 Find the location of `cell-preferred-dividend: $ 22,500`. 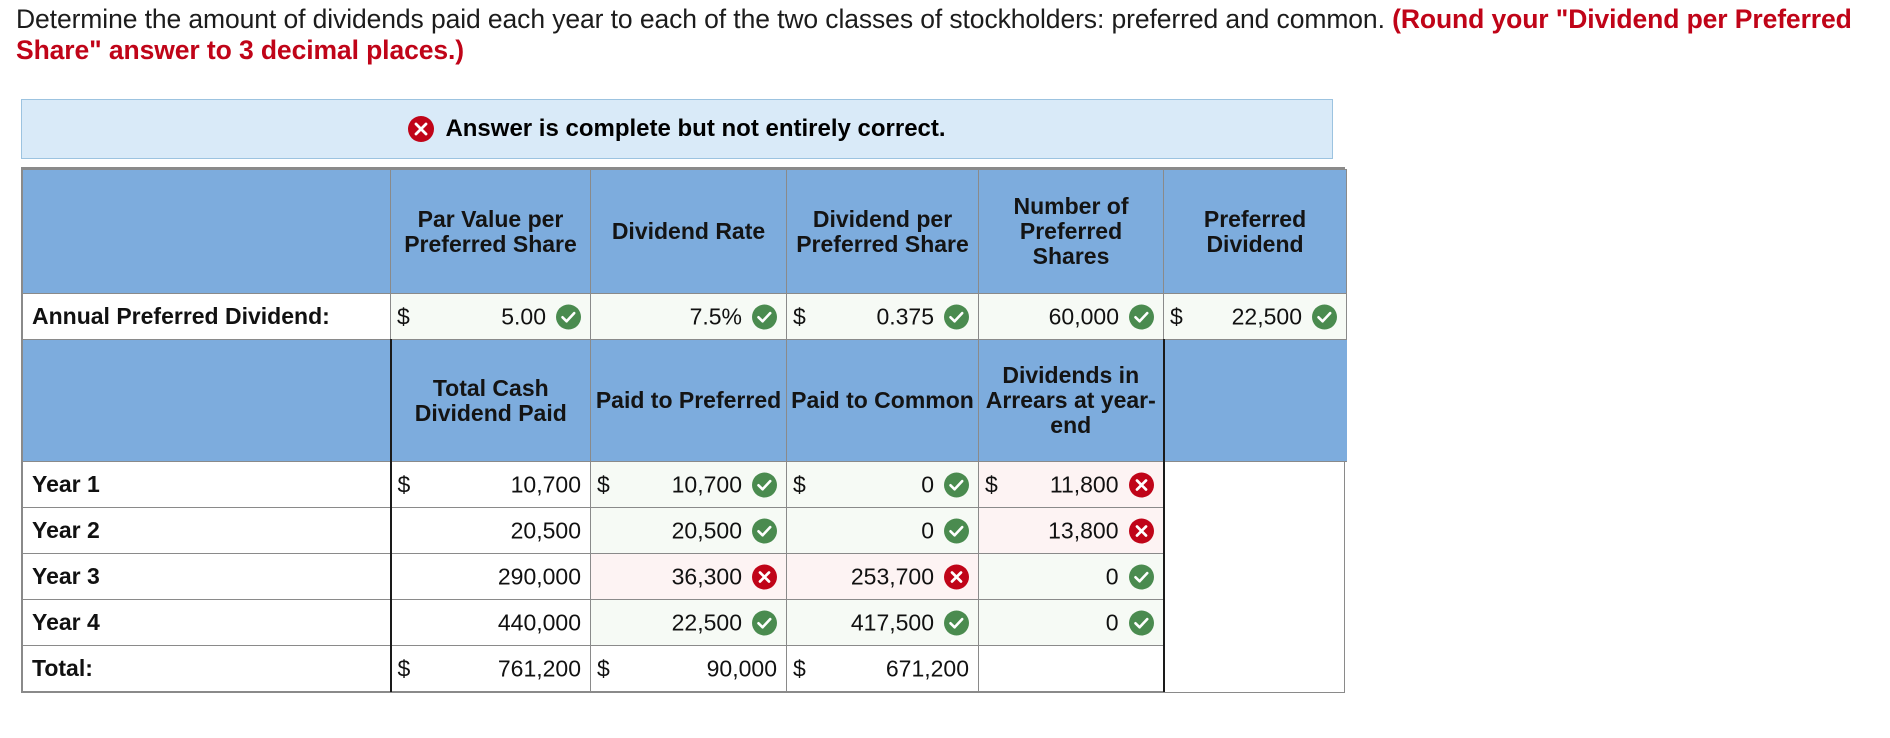

cell-preferred-dividend: $ 22,500 is located at coordinates (1255, 316).